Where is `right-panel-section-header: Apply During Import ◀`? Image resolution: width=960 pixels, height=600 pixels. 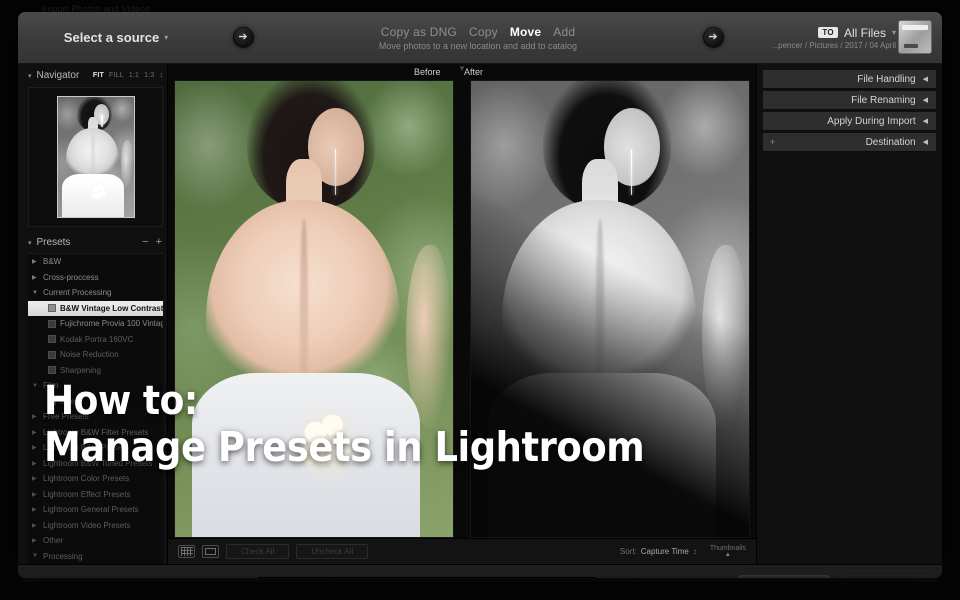 right-panel-section-header: Apply During Import ◀ is located at coordinates (849, 121).